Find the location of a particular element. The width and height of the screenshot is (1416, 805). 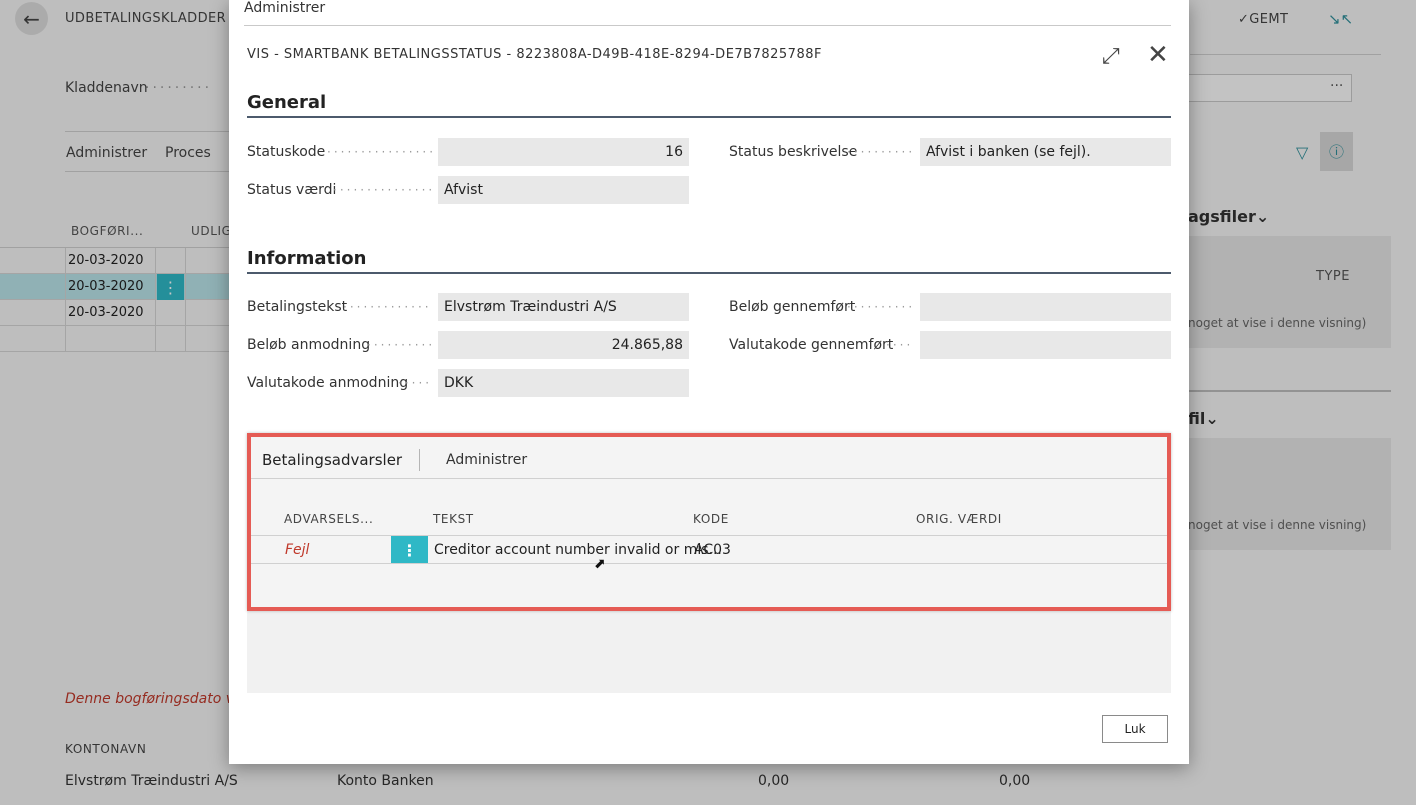

belob-gennemfort-label: Beløb gennemført is located at coordinates (792, 307).